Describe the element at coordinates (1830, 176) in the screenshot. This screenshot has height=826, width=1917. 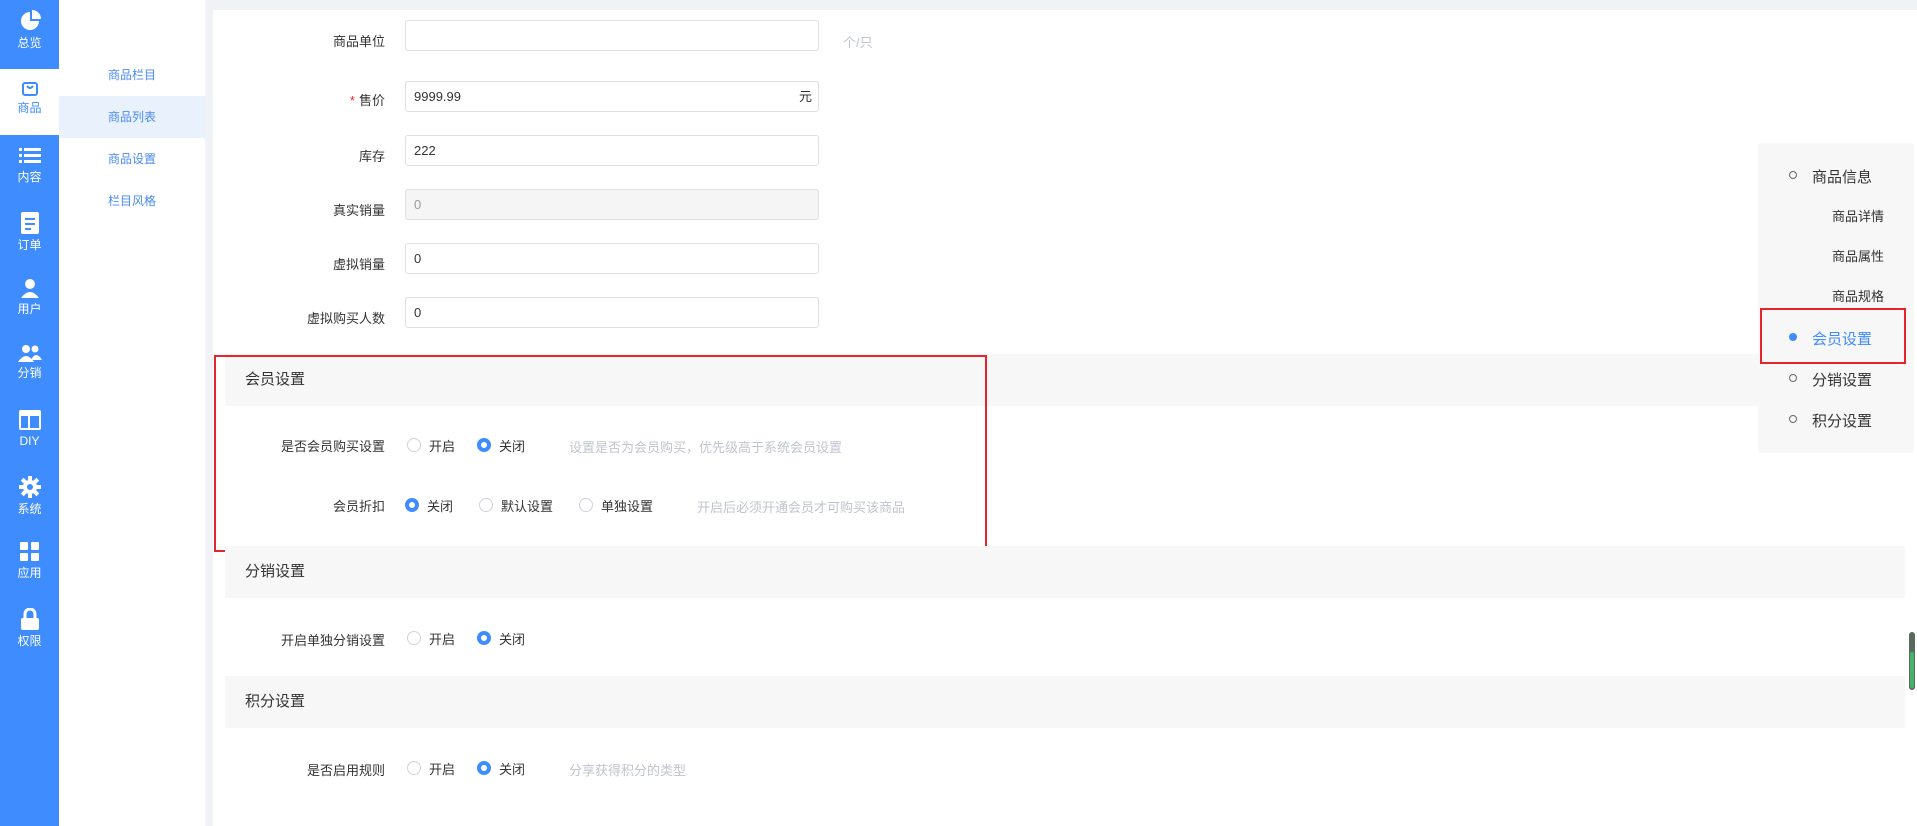
I see `anchor-goods-info: 商品信息` at that location.